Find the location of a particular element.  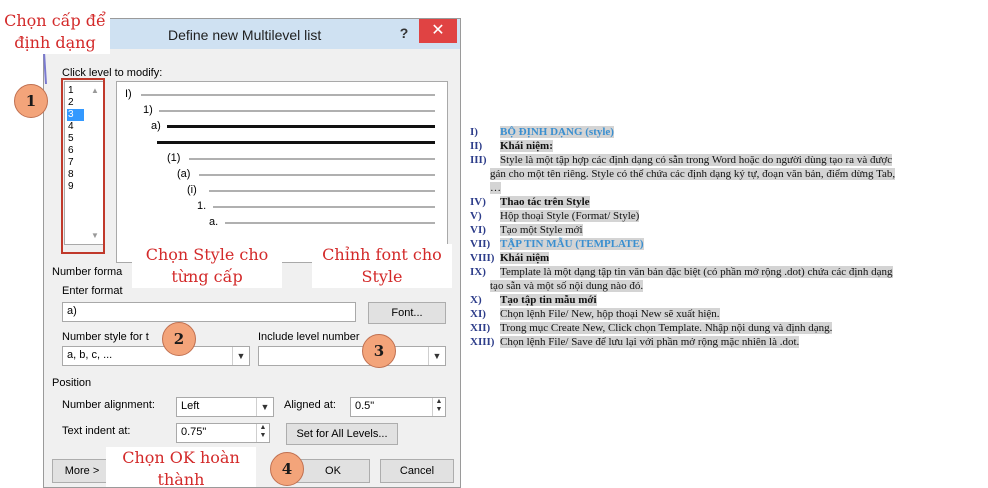

outline-number: XI) is located at coordinates (478, 314).